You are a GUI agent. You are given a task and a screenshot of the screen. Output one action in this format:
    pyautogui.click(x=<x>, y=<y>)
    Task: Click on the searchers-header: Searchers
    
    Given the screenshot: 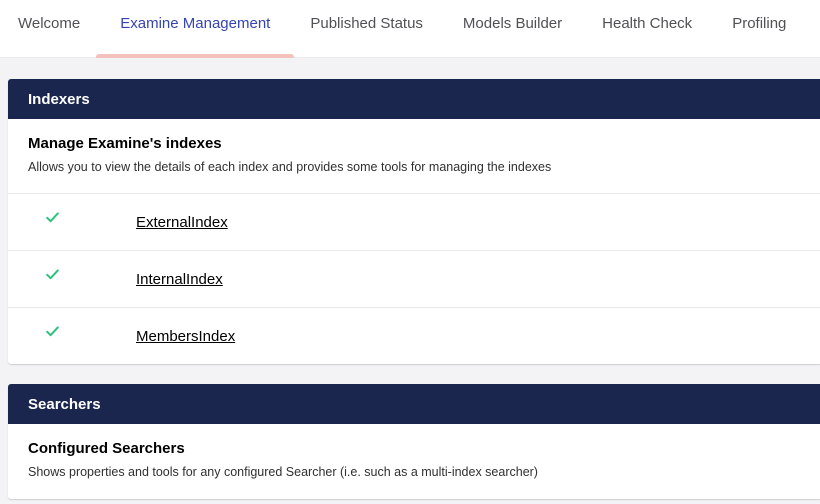 What is the action you would take?
    pyautogui.click(x=414, y=404)
    